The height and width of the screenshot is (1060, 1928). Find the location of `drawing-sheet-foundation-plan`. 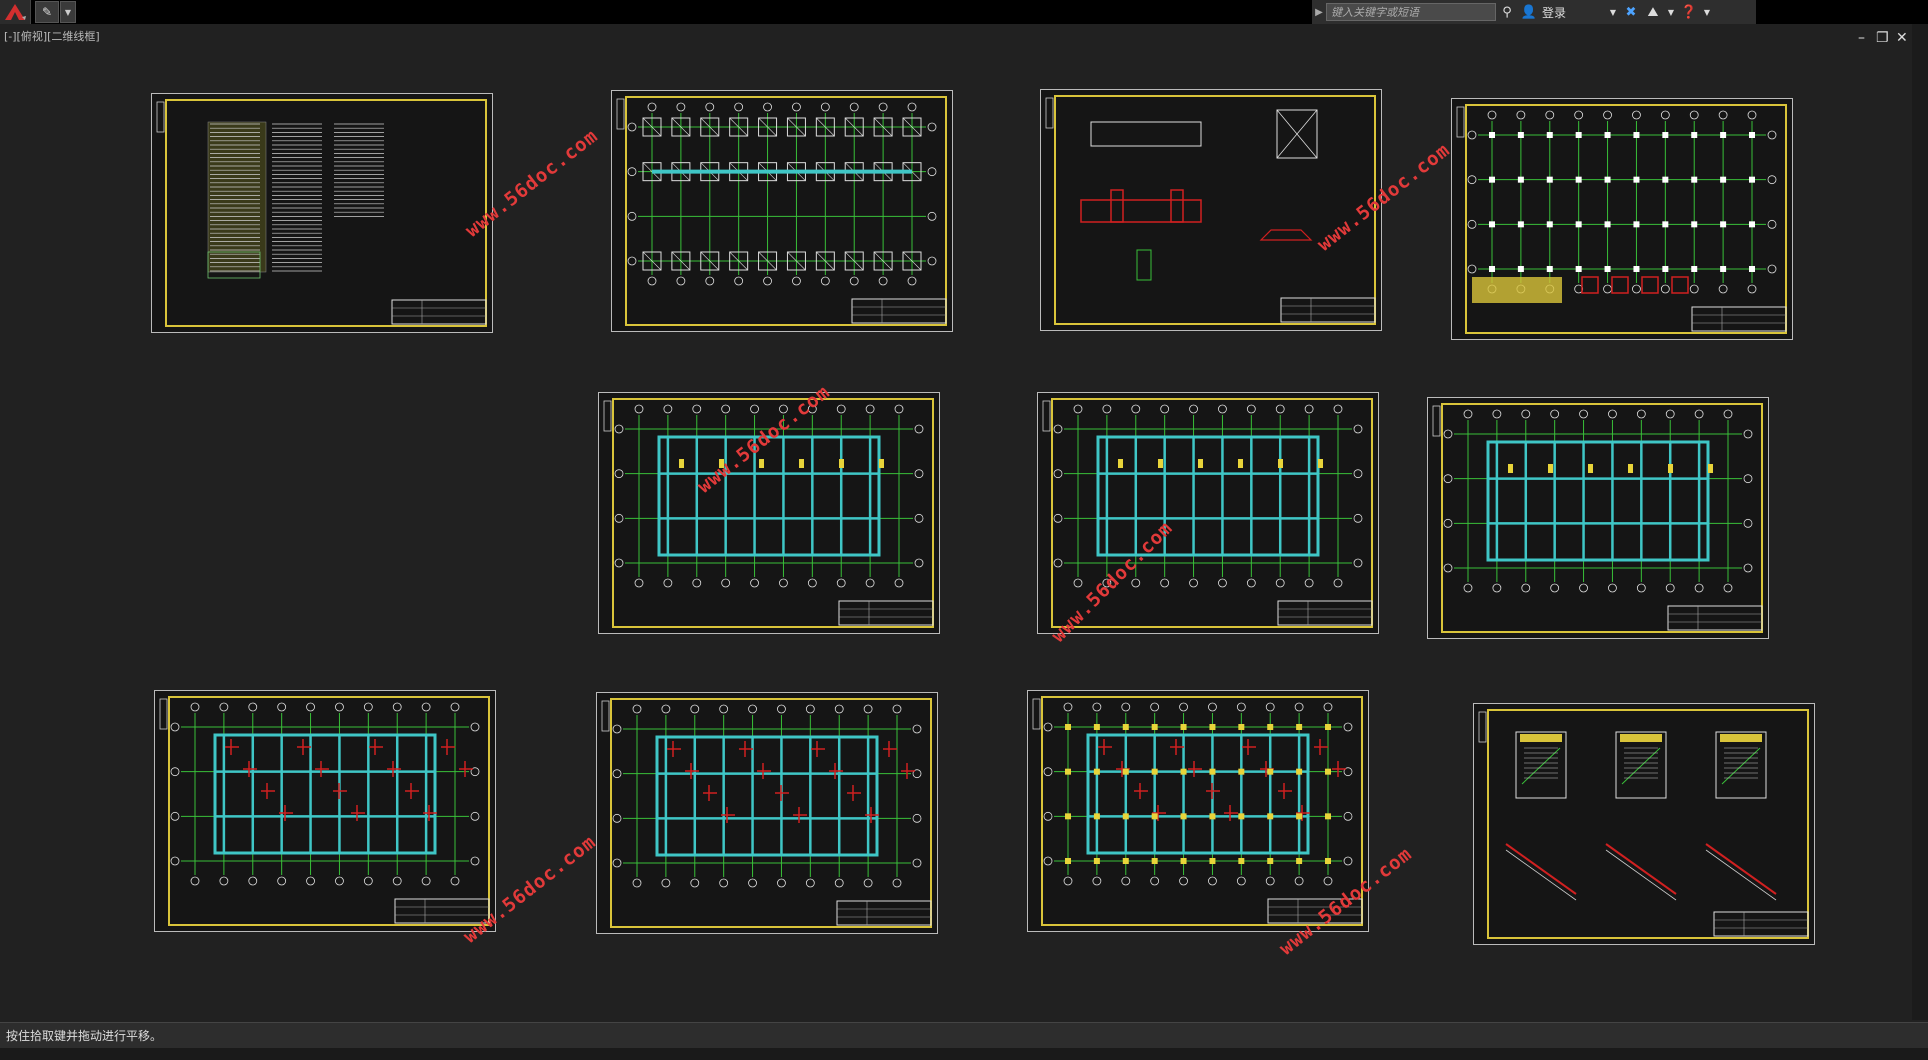

drawing-sheet-foundation-plan is located at coordinates (782, 211).